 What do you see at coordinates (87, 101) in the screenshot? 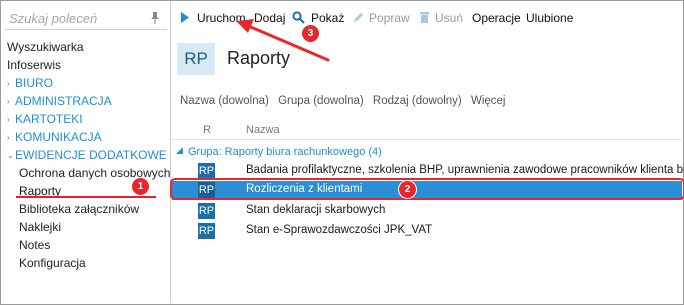
I see `sidebar-group-administracja: › ADMINISTRACJA` at bounding box center [87, 101].